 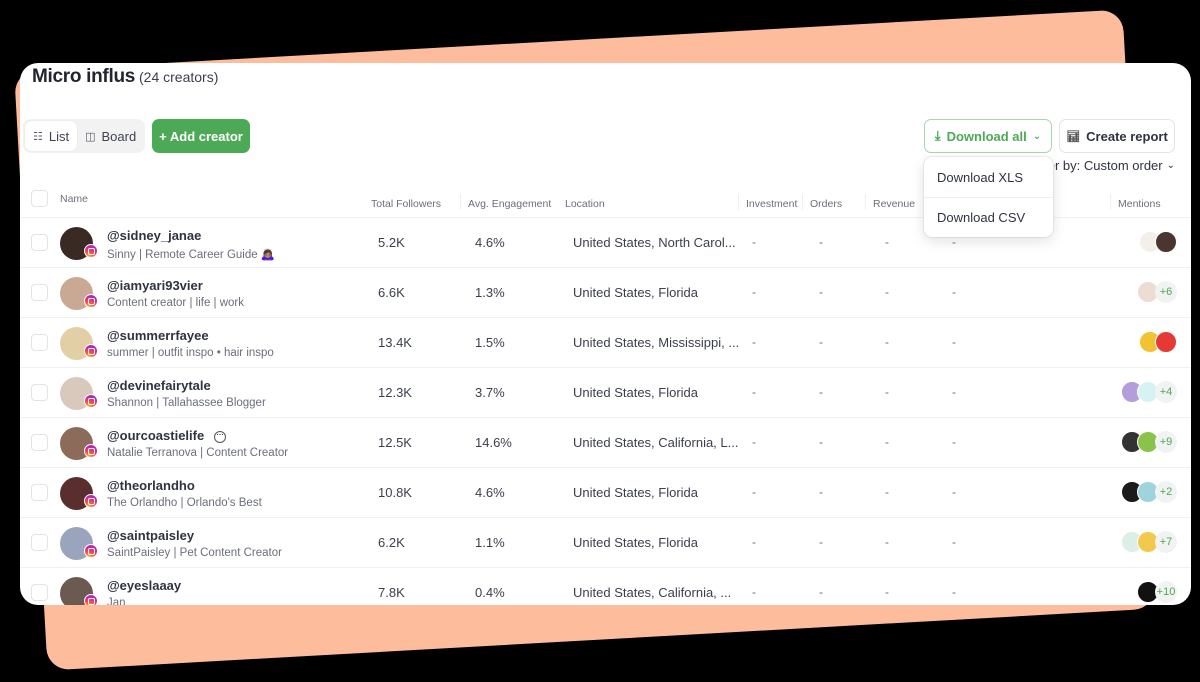 I want to click on create-report-button: 📊︎ Create report, so click(x=1117, y=136).